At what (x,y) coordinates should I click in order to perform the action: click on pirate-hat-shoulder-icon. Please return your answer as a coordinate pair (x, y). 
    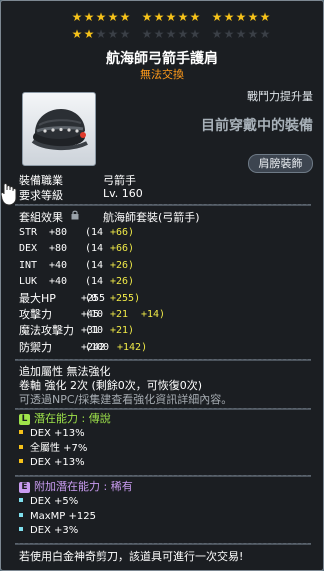
    Looking at the image, I should click on (59, 129).